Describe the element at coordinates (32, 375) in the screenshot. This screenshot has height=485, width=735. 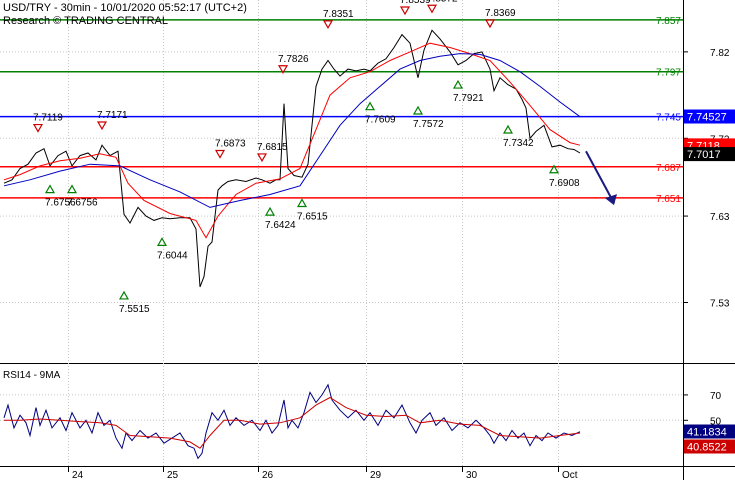
I see `rsi-label: RSI14 - 9MA` at that location.